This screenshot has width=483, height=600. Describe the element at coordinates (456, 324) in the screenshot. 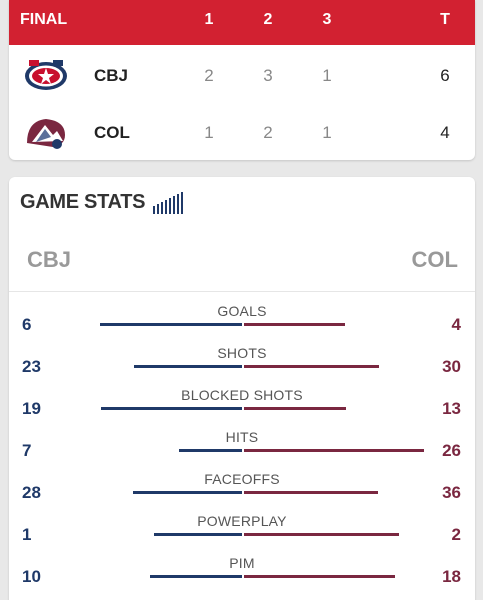

I see `stat-right-value: 4` at that location.